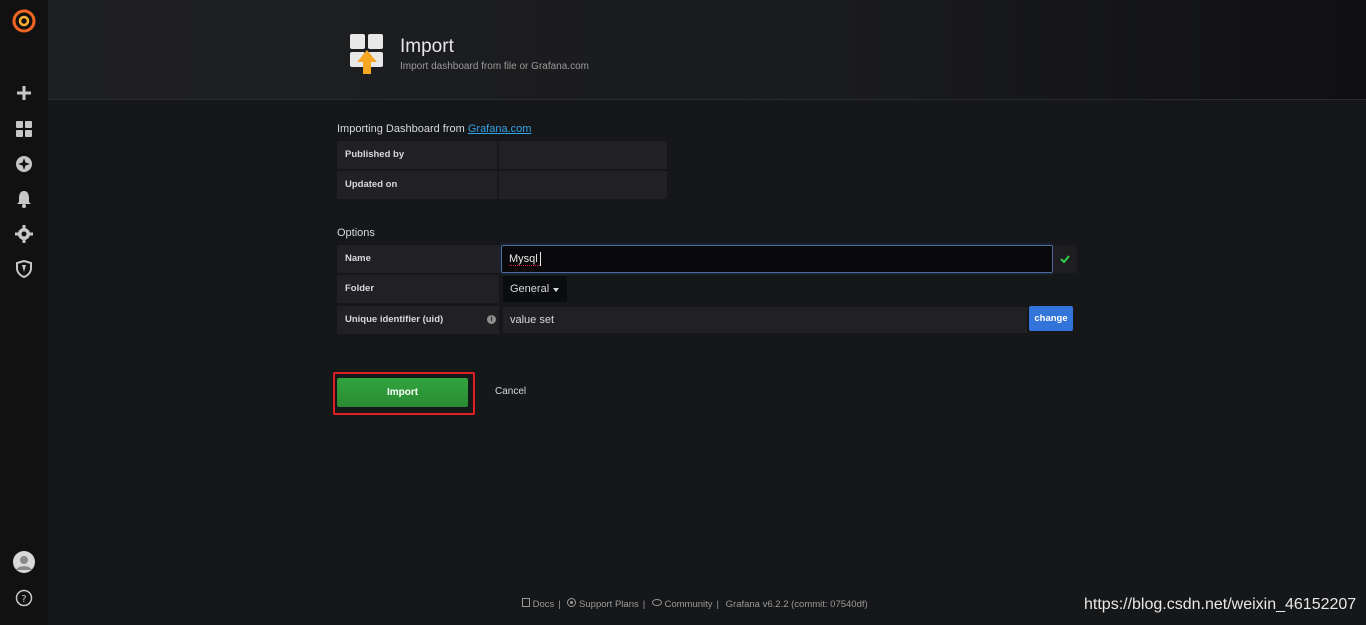 The image size is (1366, 625). Describe the element at coordinates (510, 391) in the screenshot. I see `cancel-button: Cancel` at that location.